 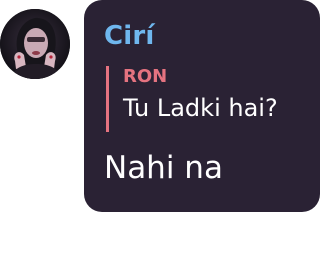 What do you see at coordinates (163, 168) in the screenshot?
I see `message-text: Nahi na` at bounding box center [163, 168].